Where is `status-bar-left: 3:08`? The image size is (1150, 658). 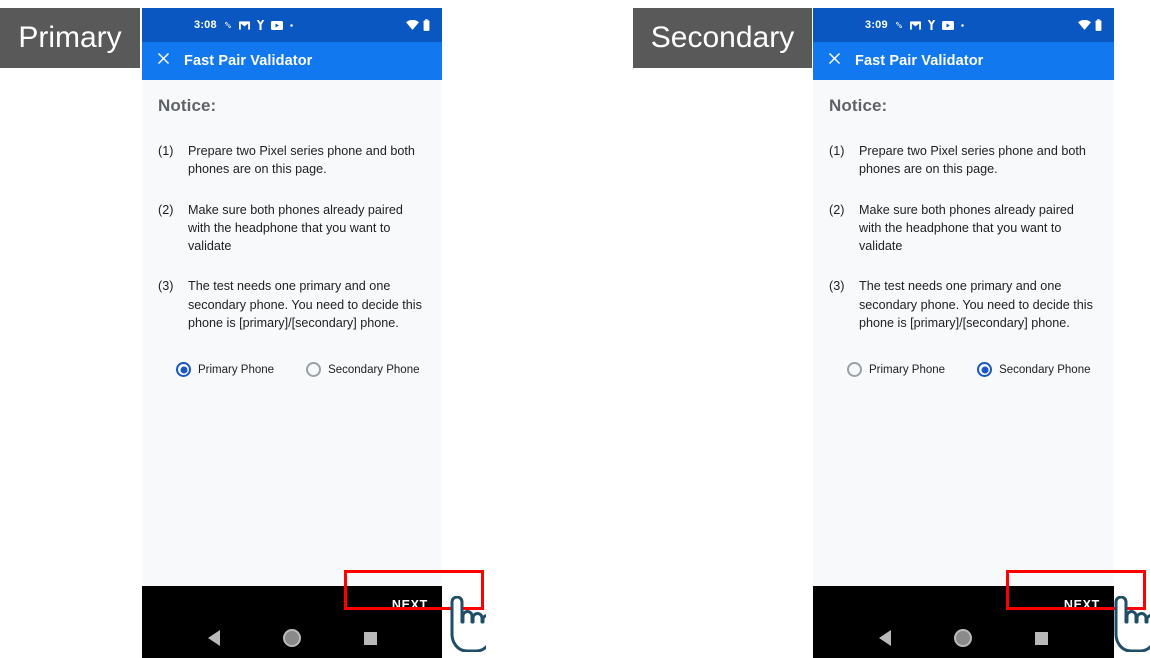
status-bar-left: 3:08 is located at coordinates (244, 25).